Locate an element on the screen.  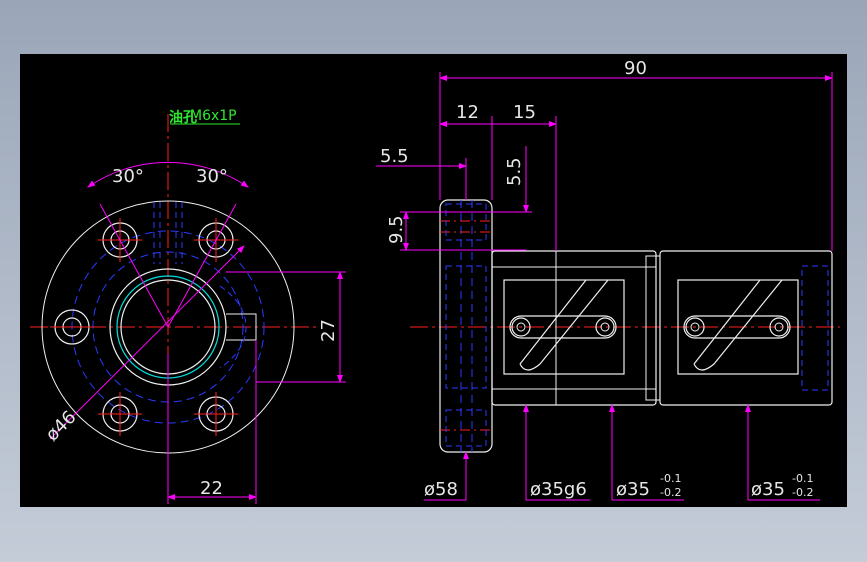
dia-35-end-tol-lower: -0.2 is located at coordinates (802, 492).